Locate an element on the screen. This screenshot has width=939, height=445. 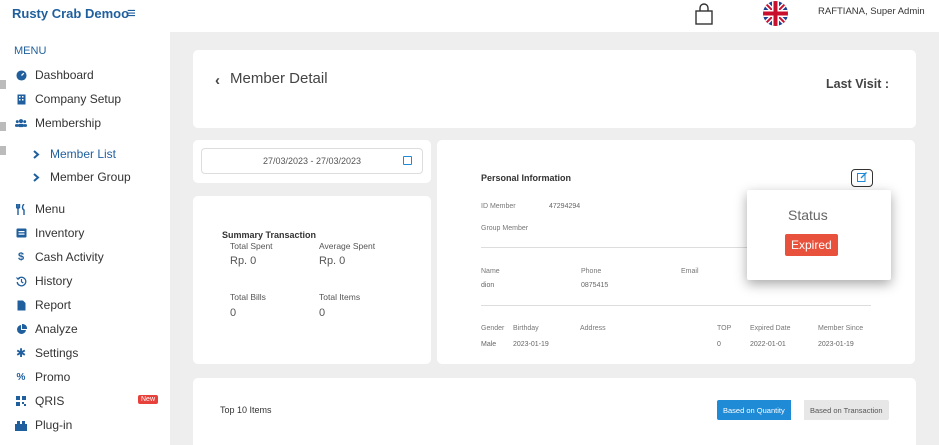
sidebar-item-label: Cash Activity is located at coordinates (69, 257).